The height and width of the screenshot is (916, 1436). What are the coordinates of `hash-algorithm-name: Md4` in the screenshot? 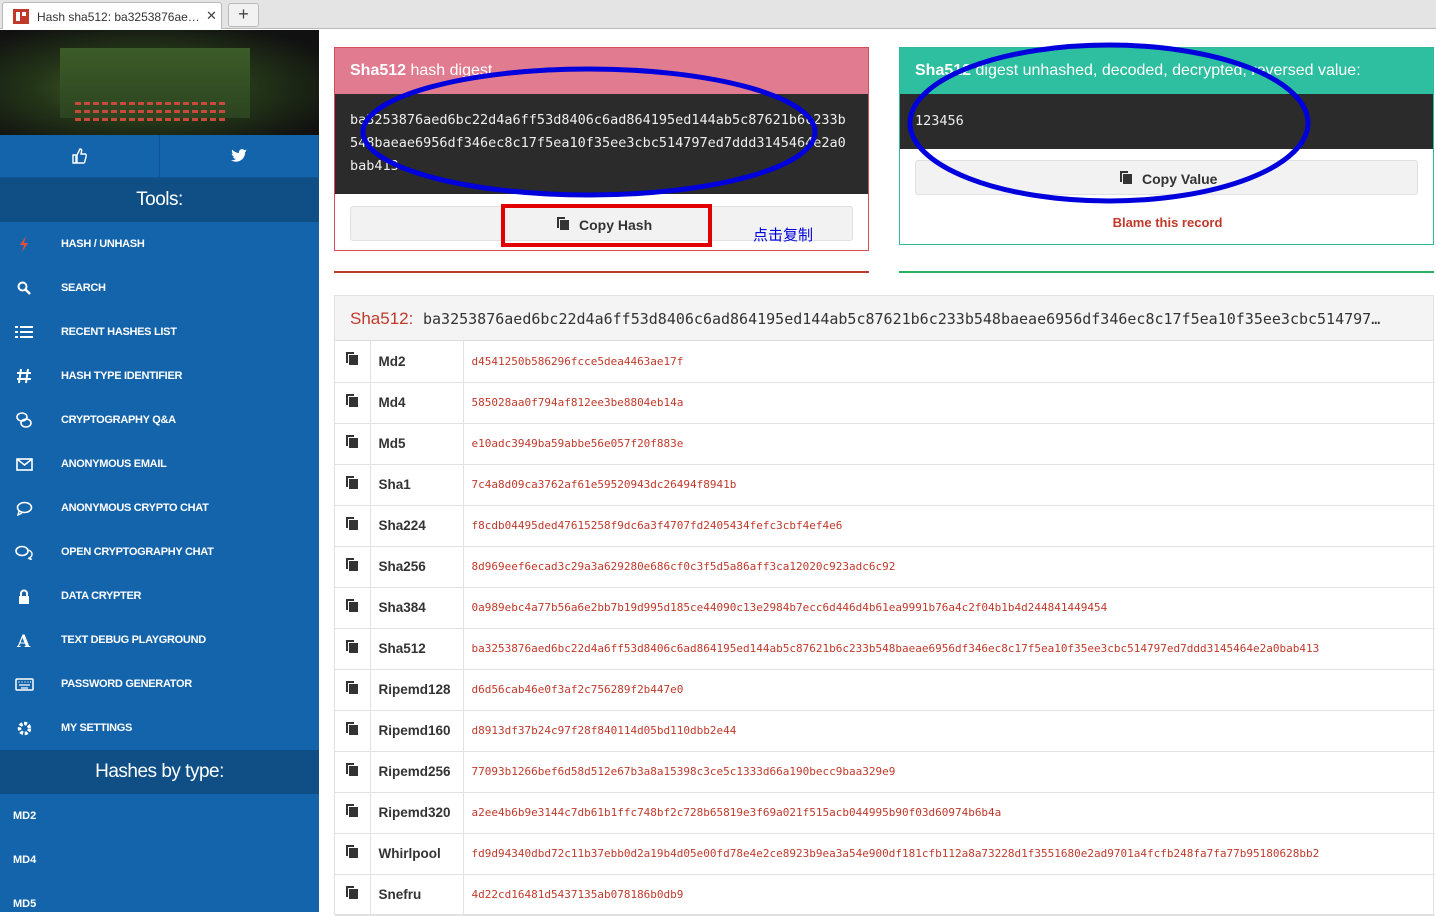 It's located at (417, 403).